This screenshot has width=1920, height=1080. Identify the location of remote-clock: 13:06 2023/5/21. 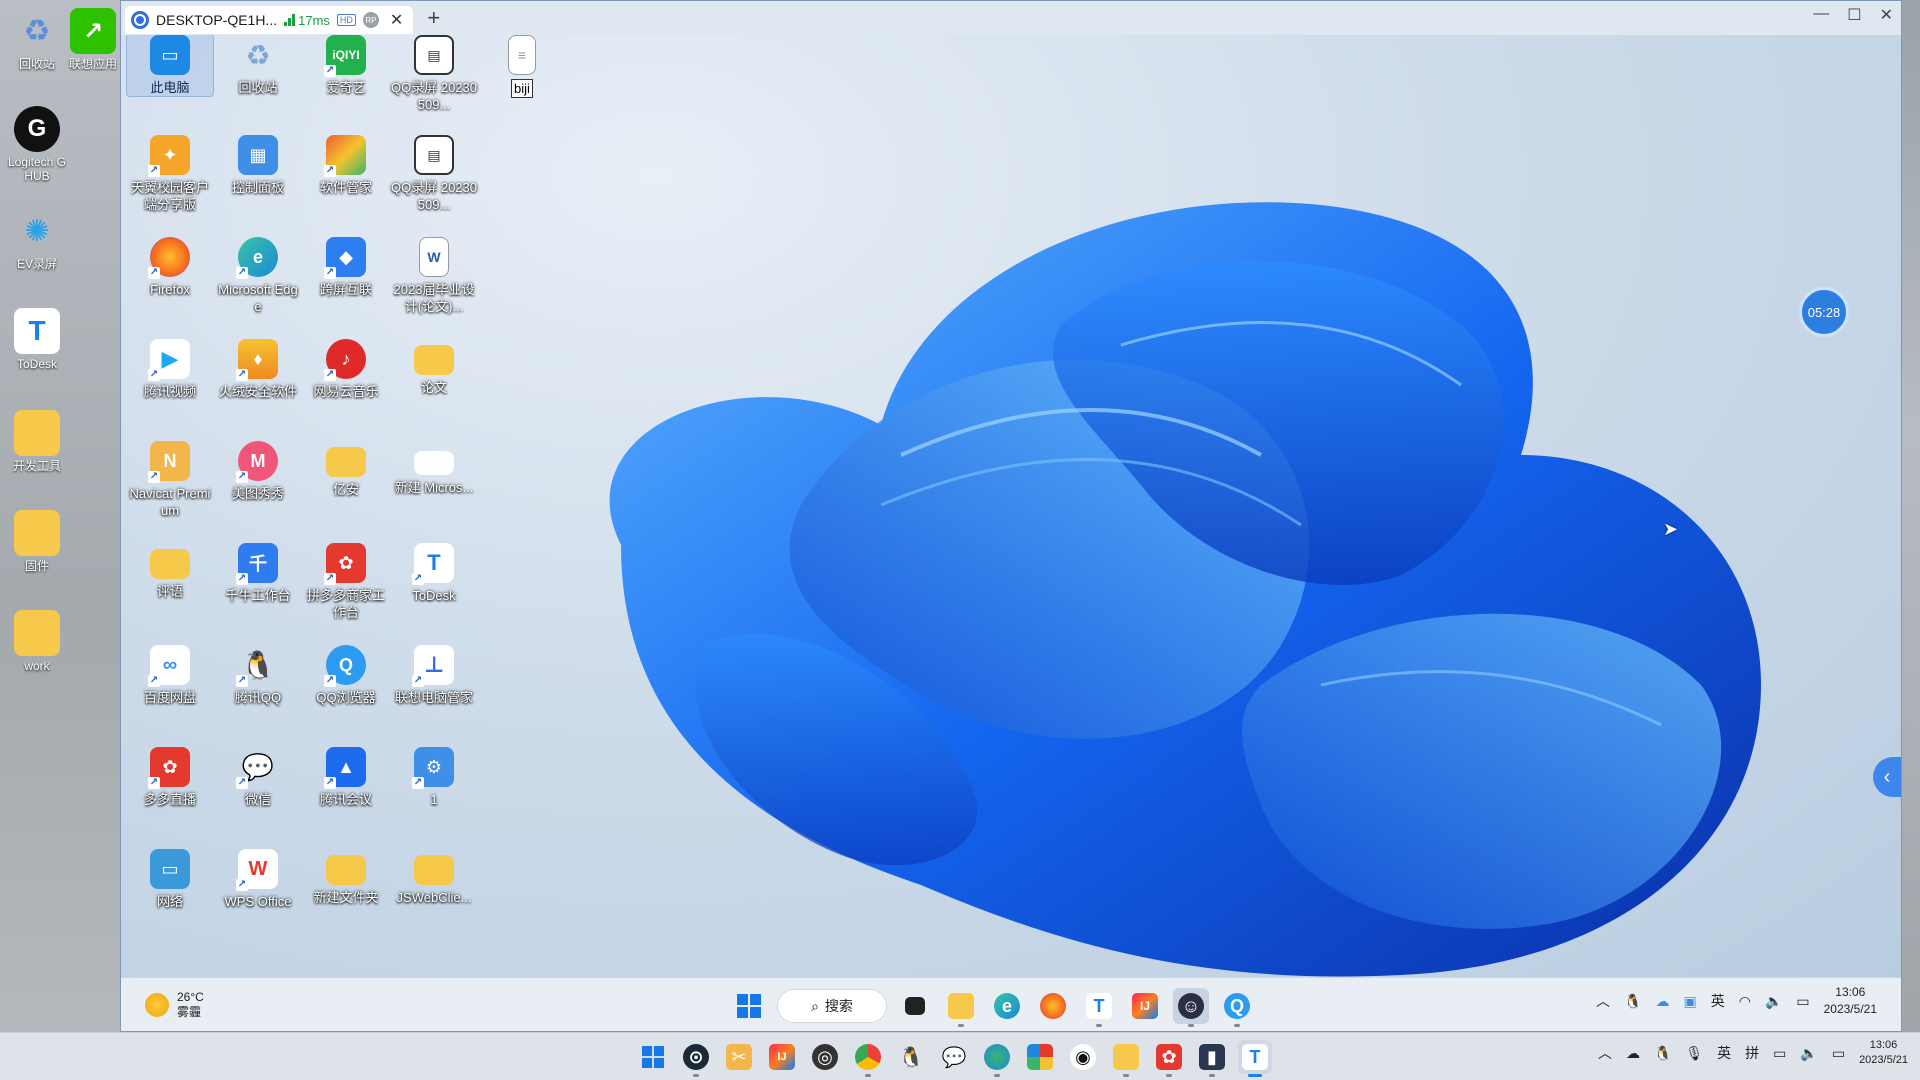
(1850, 1001).